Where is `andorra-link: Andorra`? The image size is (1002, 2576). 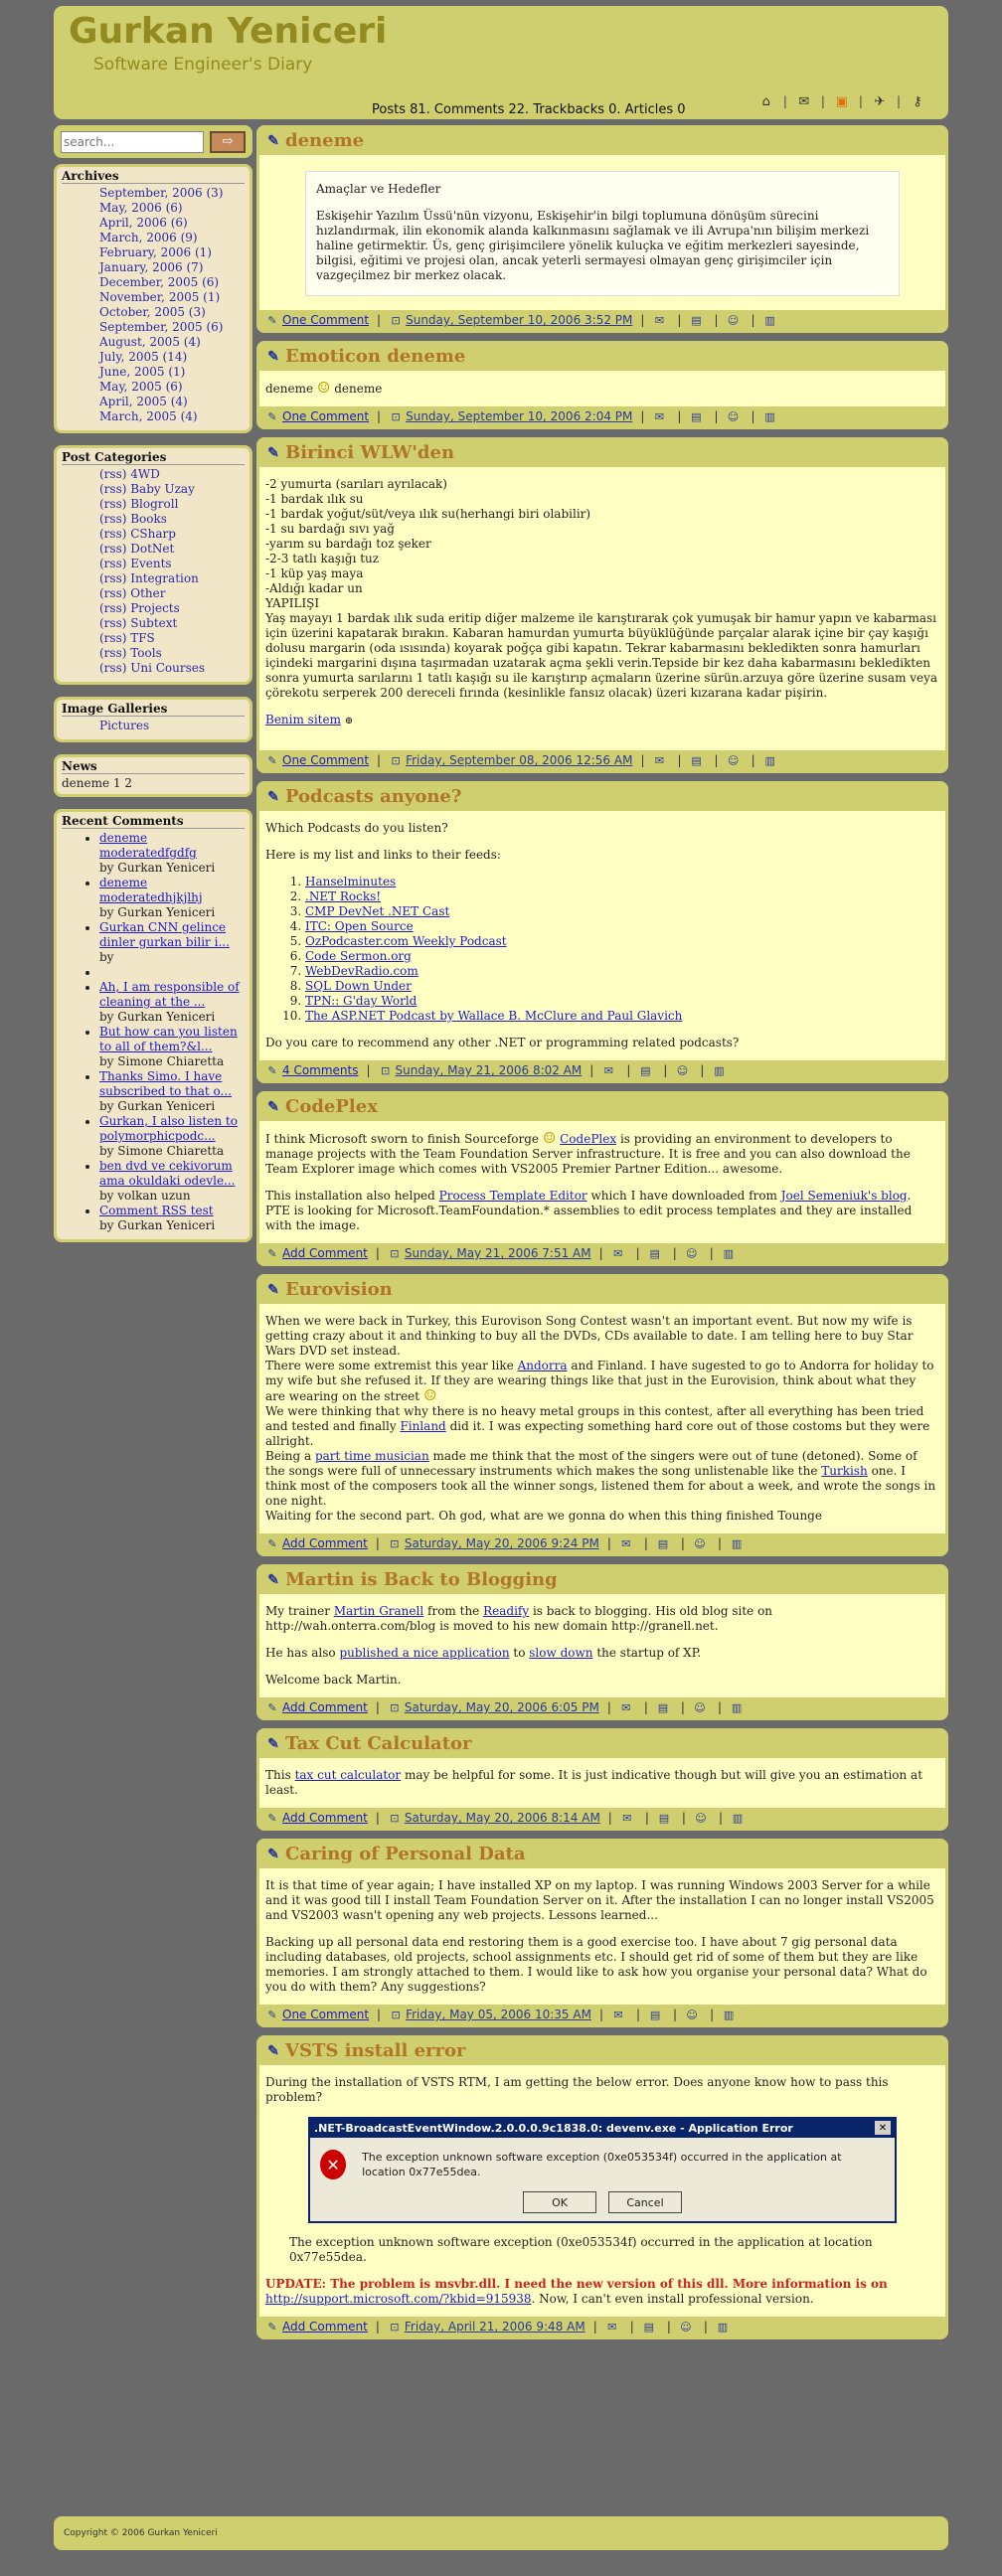 andorra-link: Andorra is located at coordinates (543, 1365).